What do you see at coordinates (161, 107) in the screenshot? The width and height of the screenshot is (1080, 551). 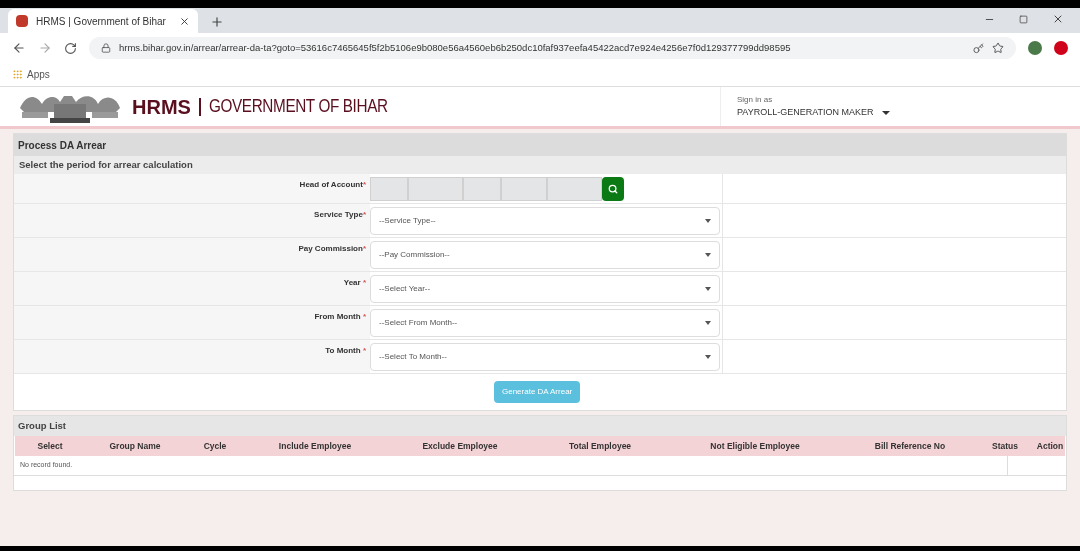 I see `site-brand: HRMS` at bounding box center [161, 107].